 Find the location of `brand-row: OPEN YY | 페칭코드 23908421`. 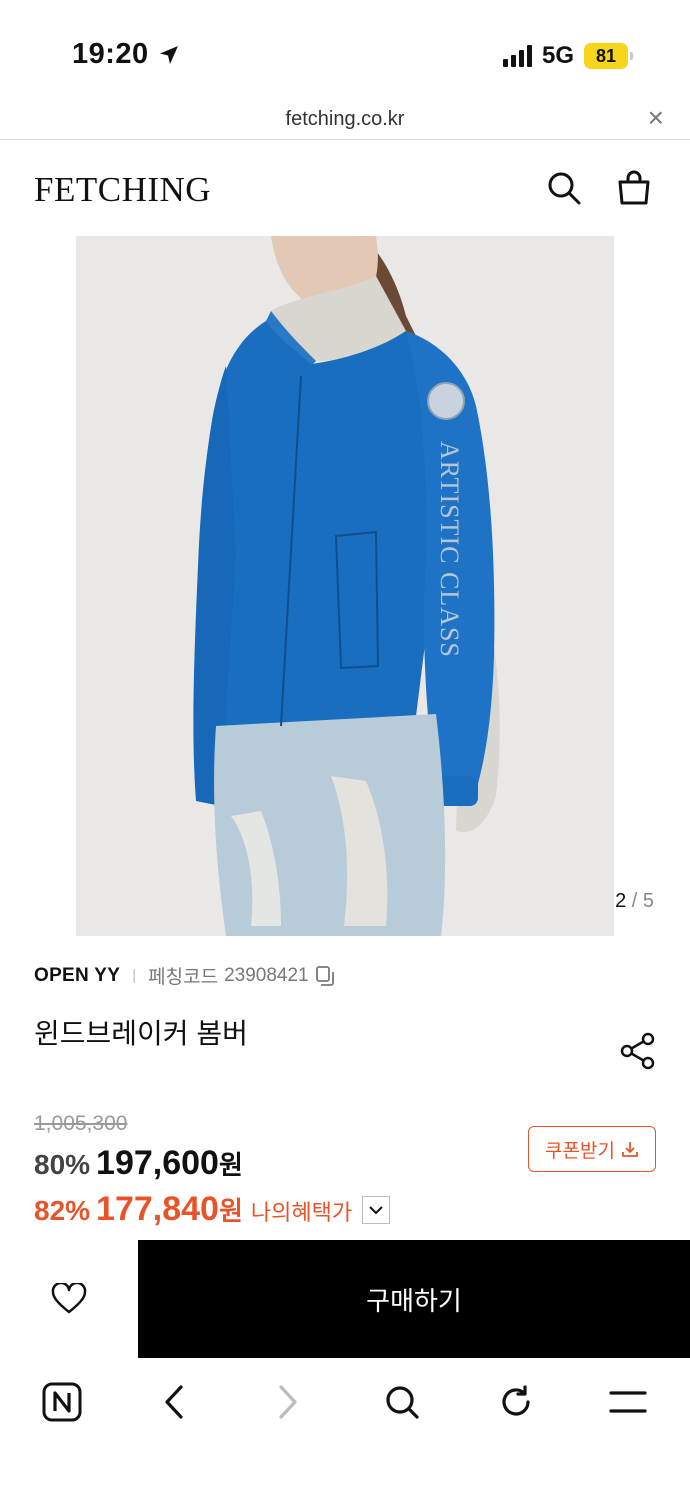

brand-row: OPEN YY | 페칭코드 23908421 is located at coordinates (184, 975).